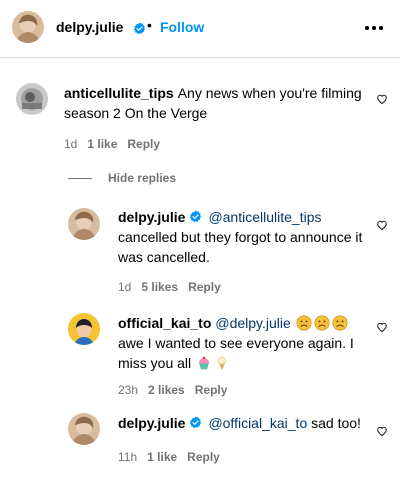 This screenshot has height=496, width=400. What do you see at coordinates (162, 457) in the screenshot?
I see `reply-likes: 1 like` at bounding box center [162, 457].